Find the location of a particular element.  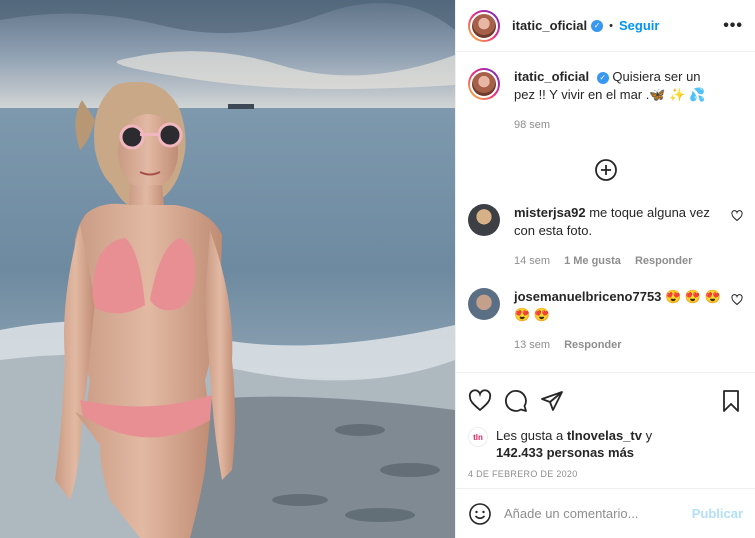

comment-time: 14 sem is located at coordinates (532, 261).